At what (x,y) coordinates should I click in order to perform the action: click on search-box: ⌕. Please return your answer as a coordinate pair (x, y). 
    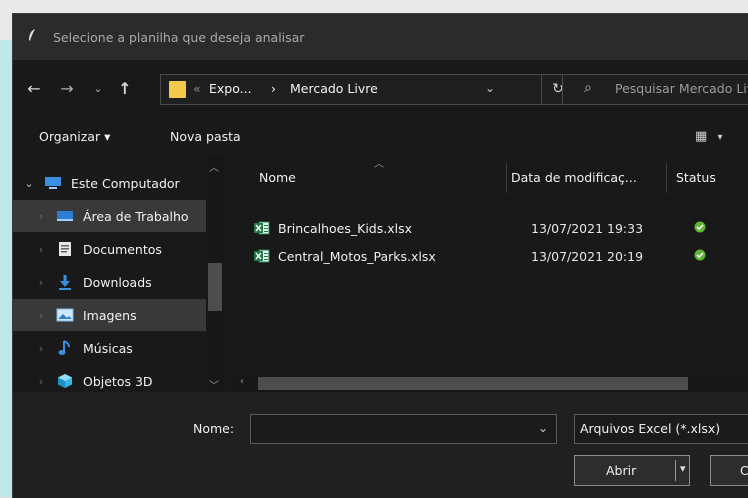
    Looking at the image, I should click on (655, 89).